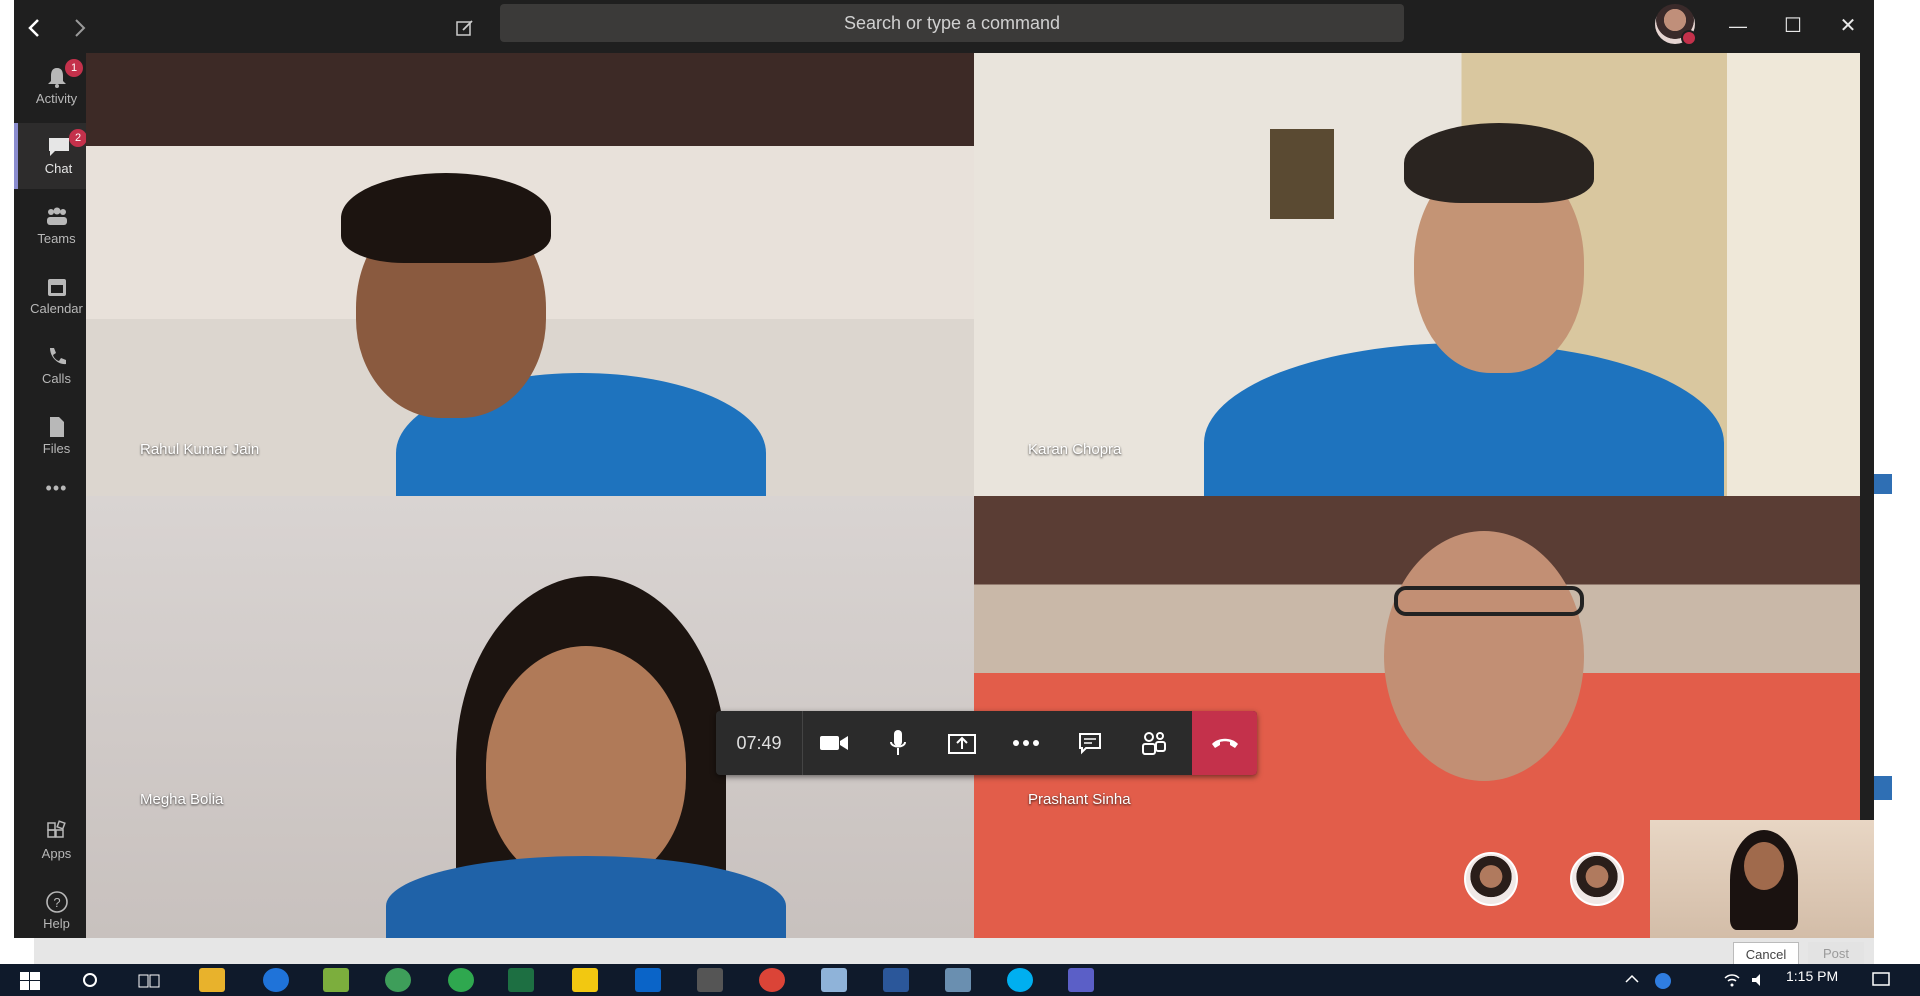 Image resolution: width=1920 pixels, height=996 pixels. What do you see at coordinates (182, 799) in the screenshot?
I see `participant-name: Megha Bolia` at bounding box center [182, 799].